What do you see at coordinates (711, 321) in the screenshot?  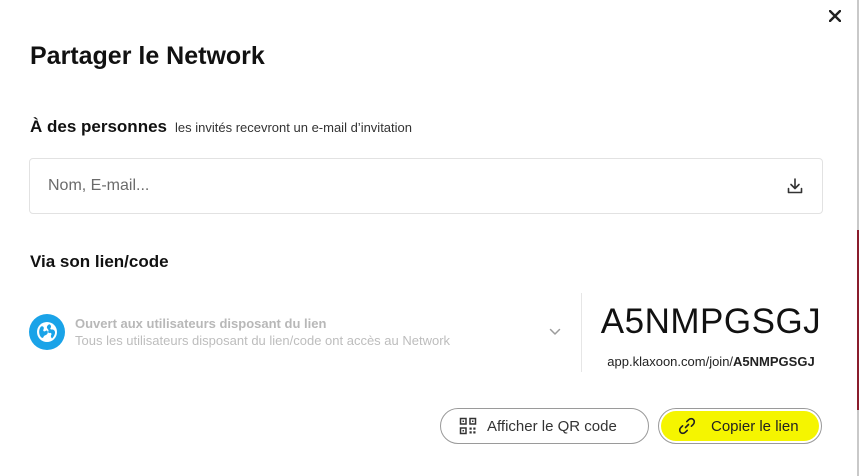 I see `join-code: A5NMPGSGJ` at bounding box center [711, 321].